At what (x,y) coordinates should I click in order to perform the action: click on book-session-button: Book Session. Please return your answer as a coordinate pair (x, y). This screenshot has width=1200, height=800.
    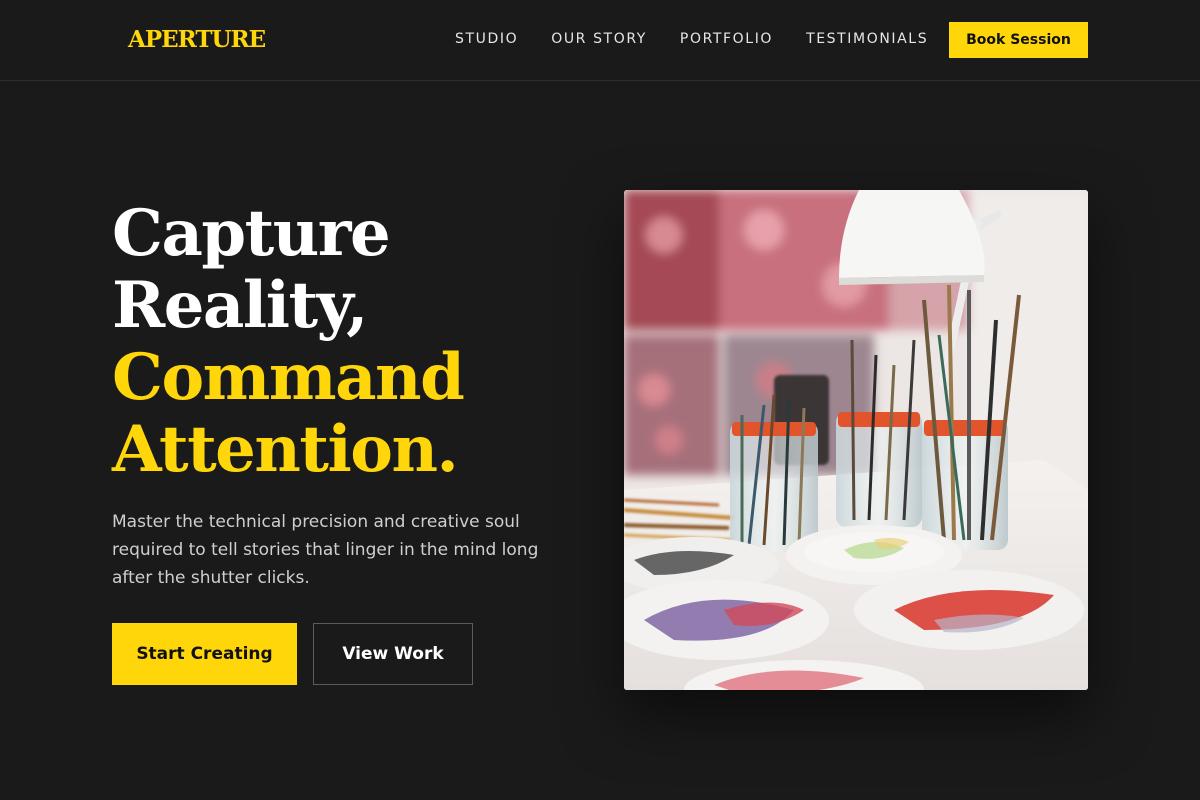
    Looking at the image, I should click on (1018, 40).